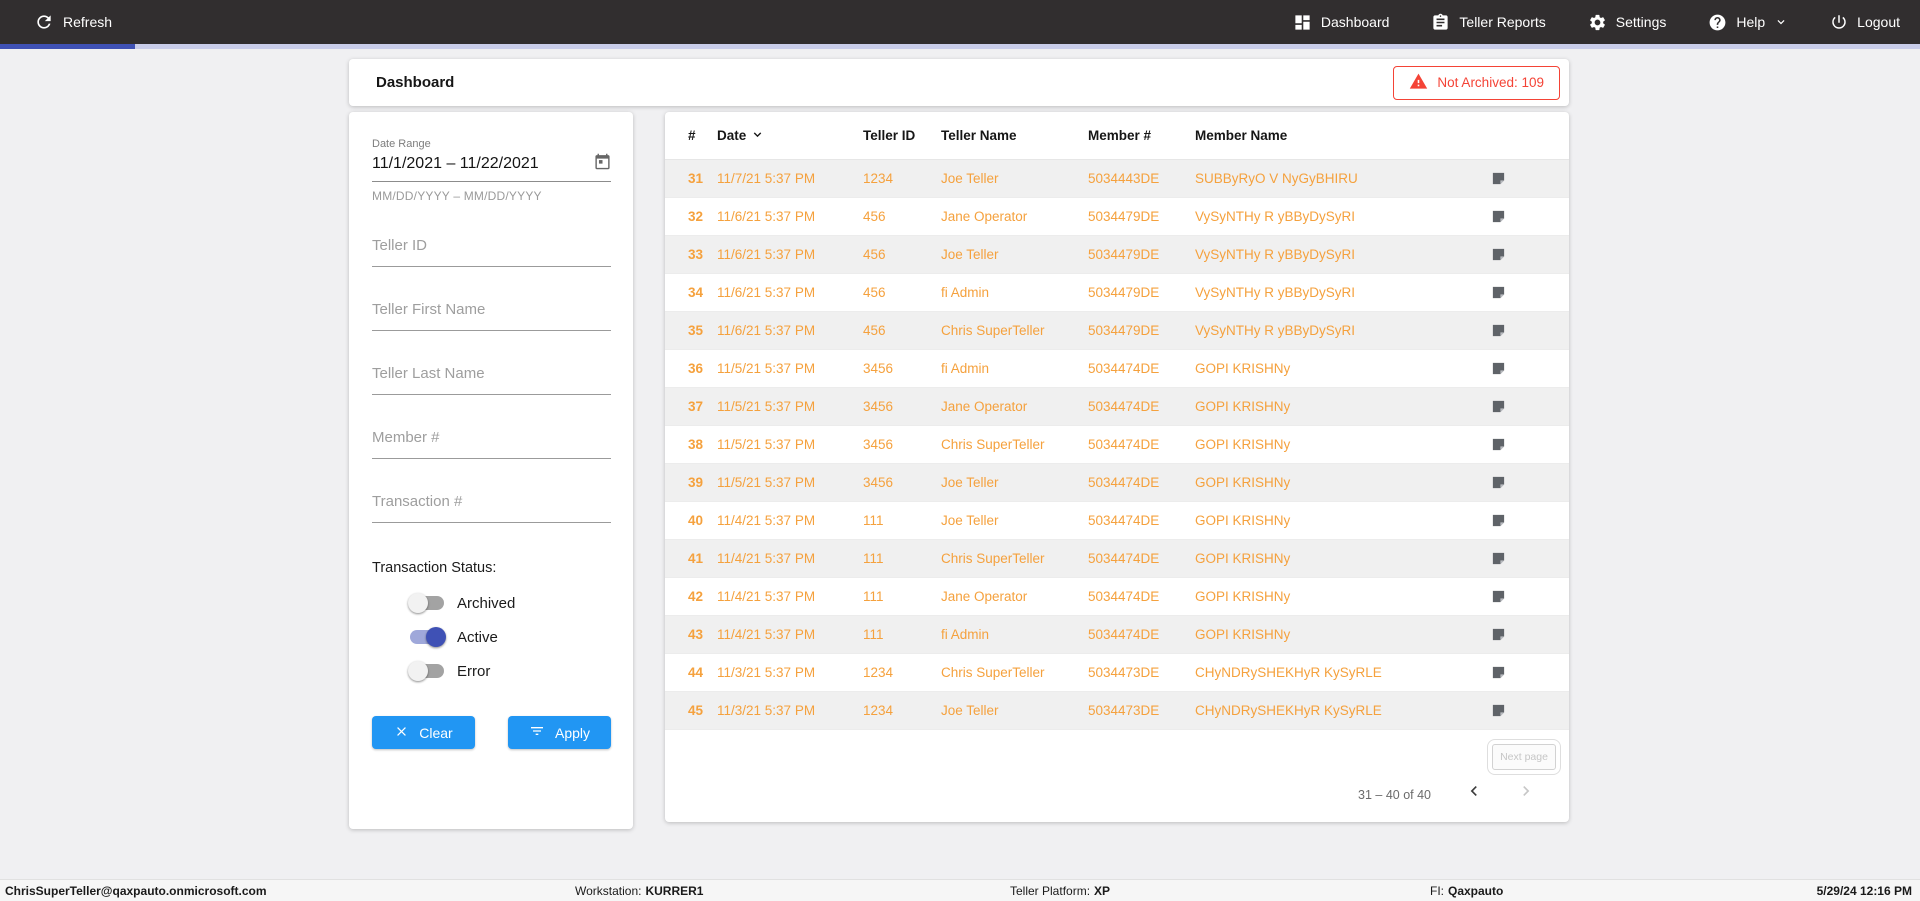  I want to click on col-header-teller-name: Teller Name, so click(1014, 135).